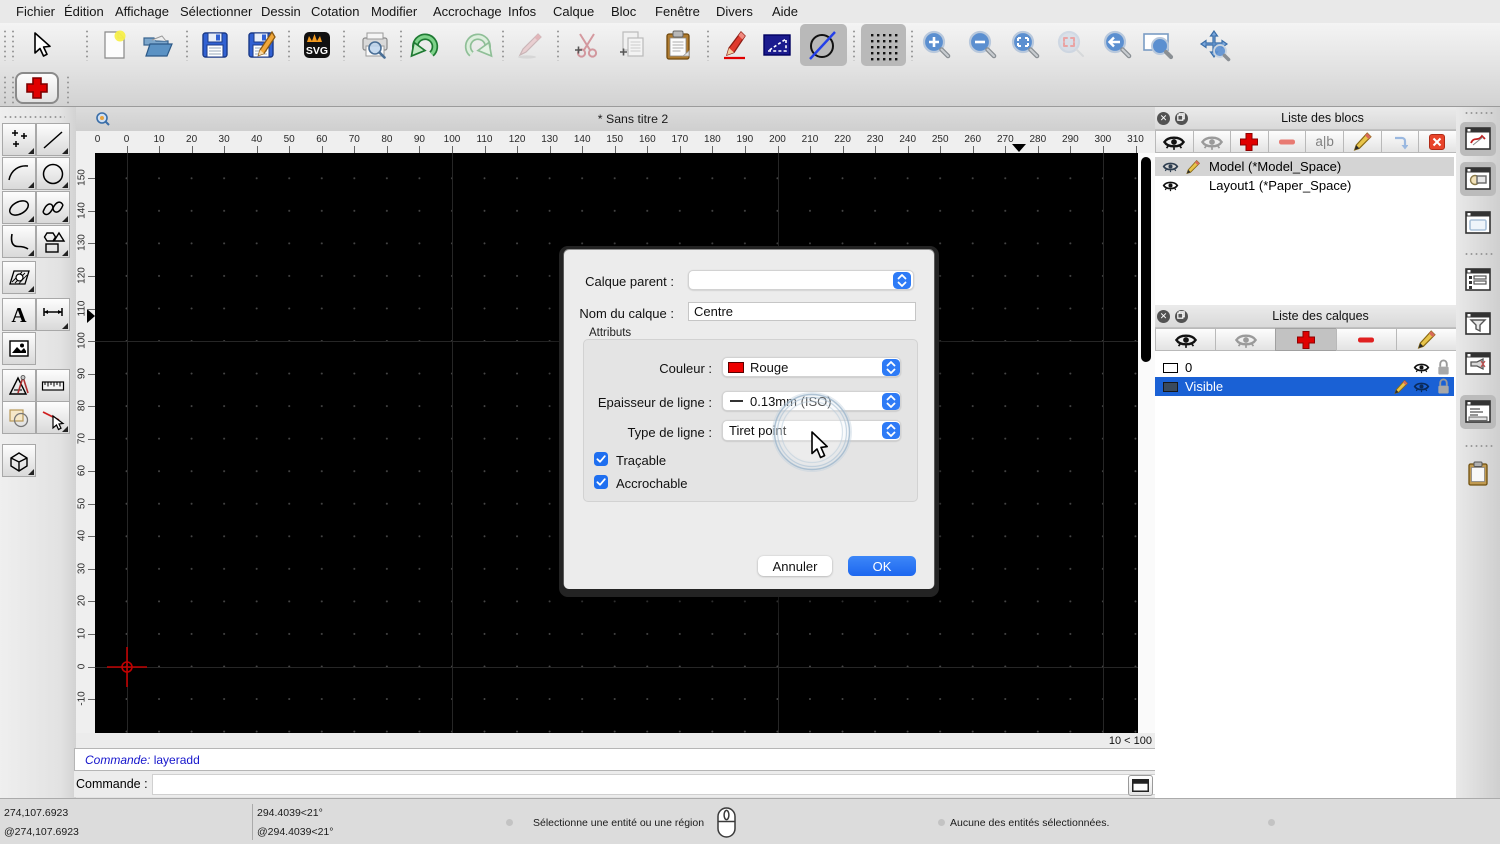 The height and width of the screenshot is (844, 1500). I want to click on svg-text: SVG, so click(317, 51).